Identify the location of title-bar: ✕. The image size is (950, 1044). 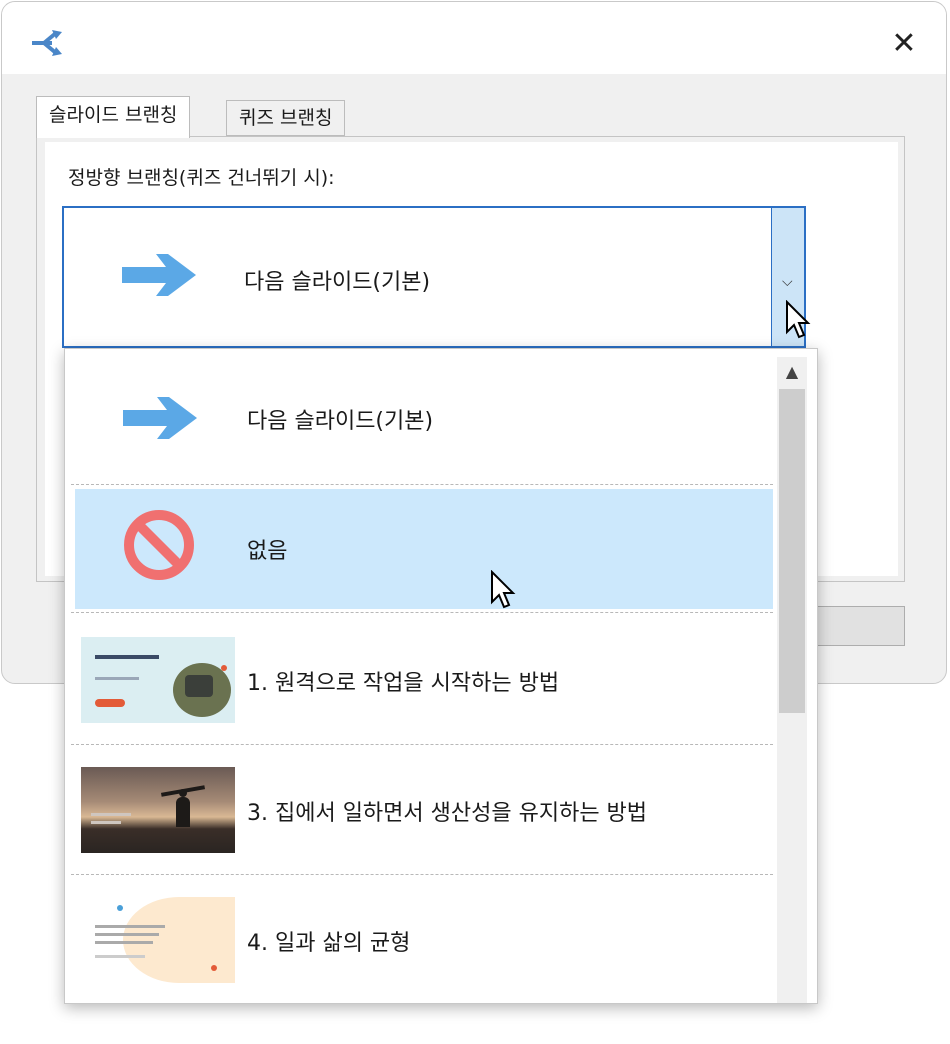
(474, 38).